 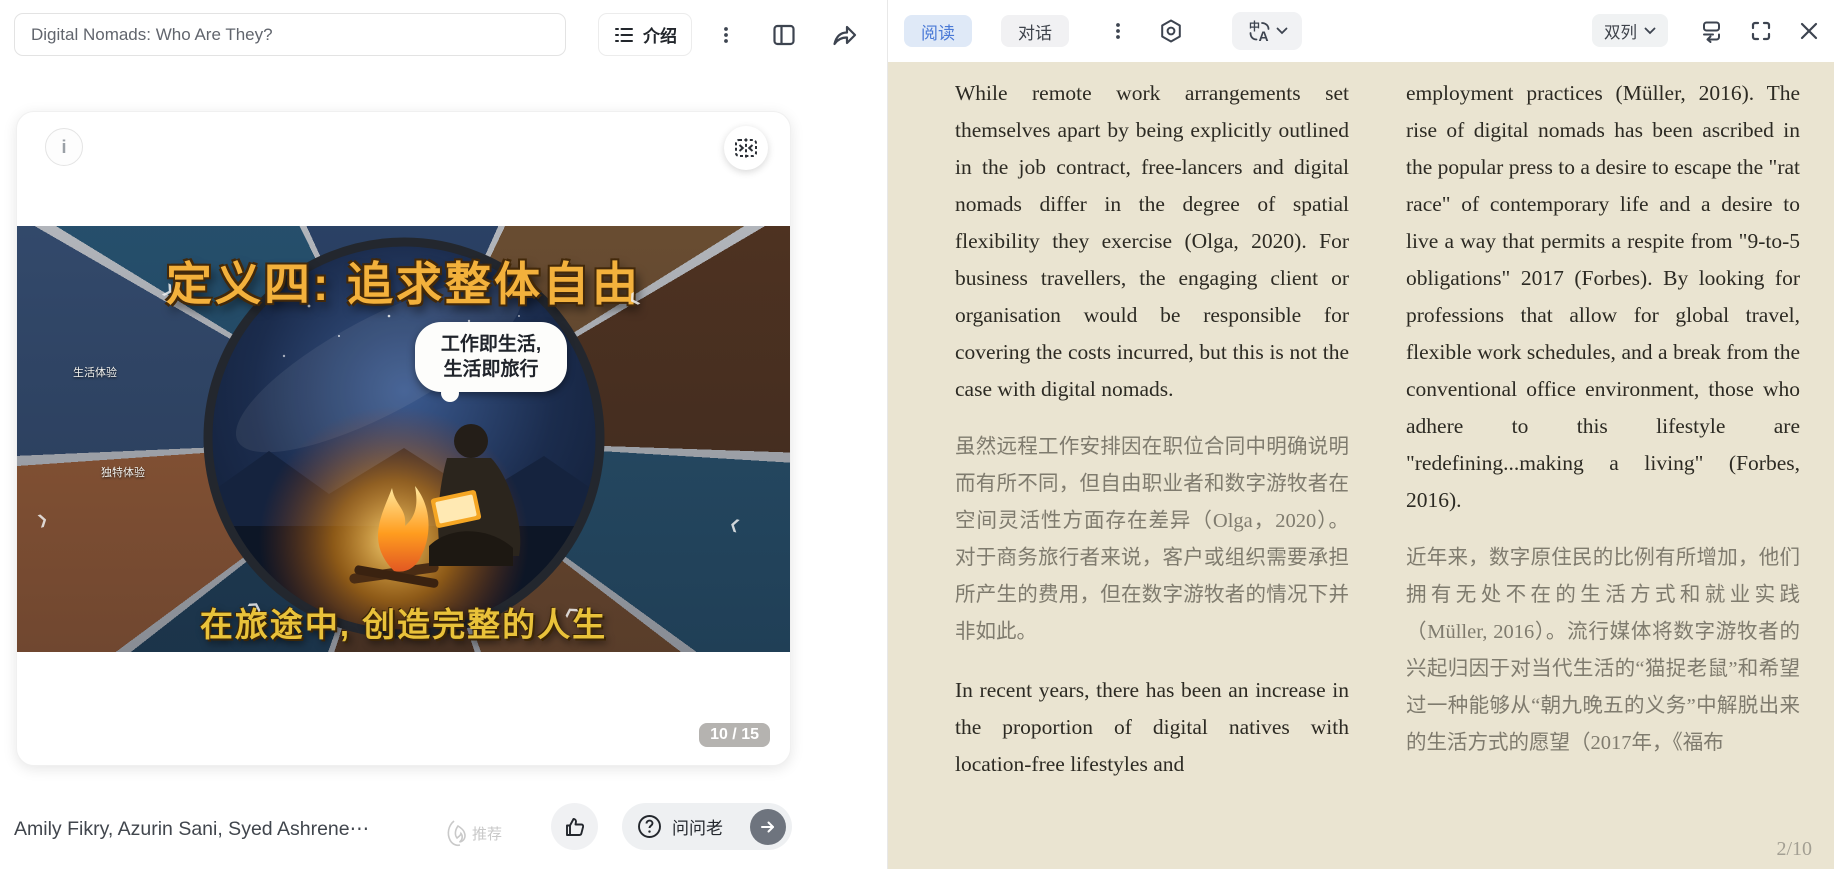 I want to click on fullscreen-icon, so click(x=1761, y=31).